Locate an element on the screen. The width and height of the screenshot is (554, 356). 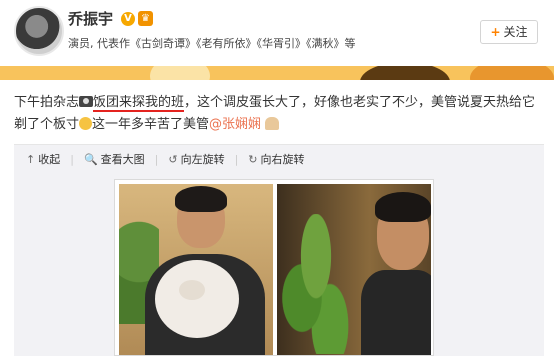
view-large-button: 🔍 查看大图 is located at coordinates (114, 159).